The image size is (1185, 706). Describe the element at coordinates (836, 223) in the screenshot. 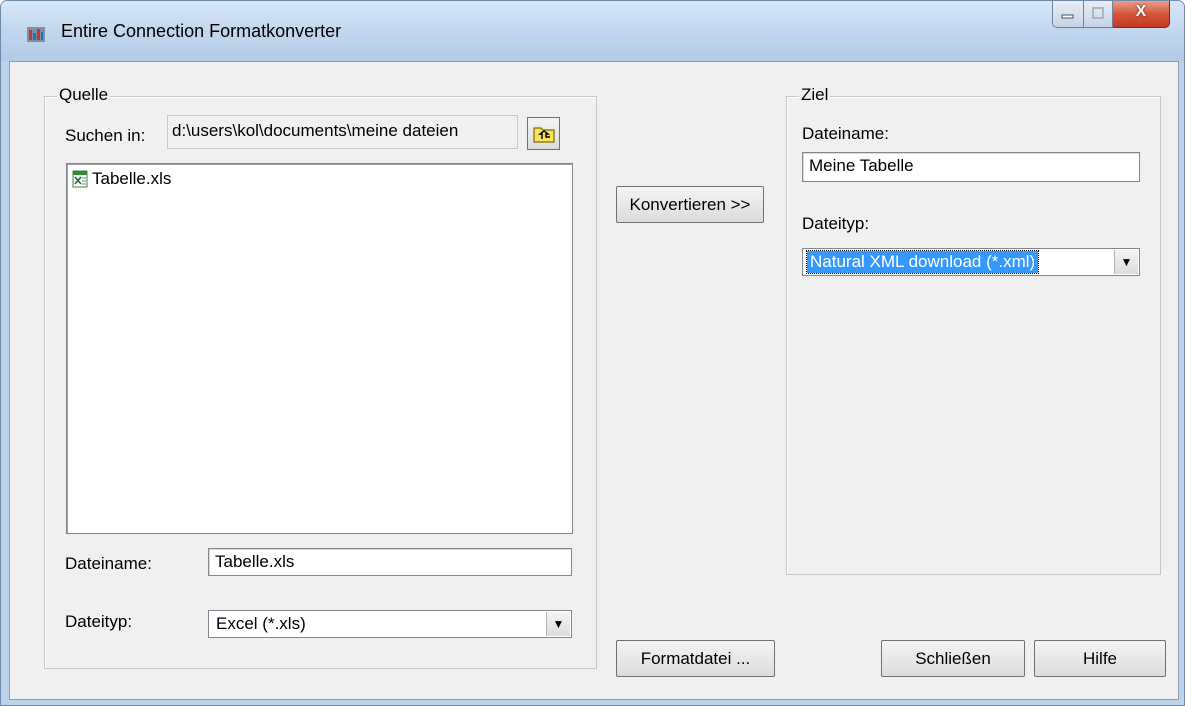

I see `target-filetype-label: Dateityp:` at that location.